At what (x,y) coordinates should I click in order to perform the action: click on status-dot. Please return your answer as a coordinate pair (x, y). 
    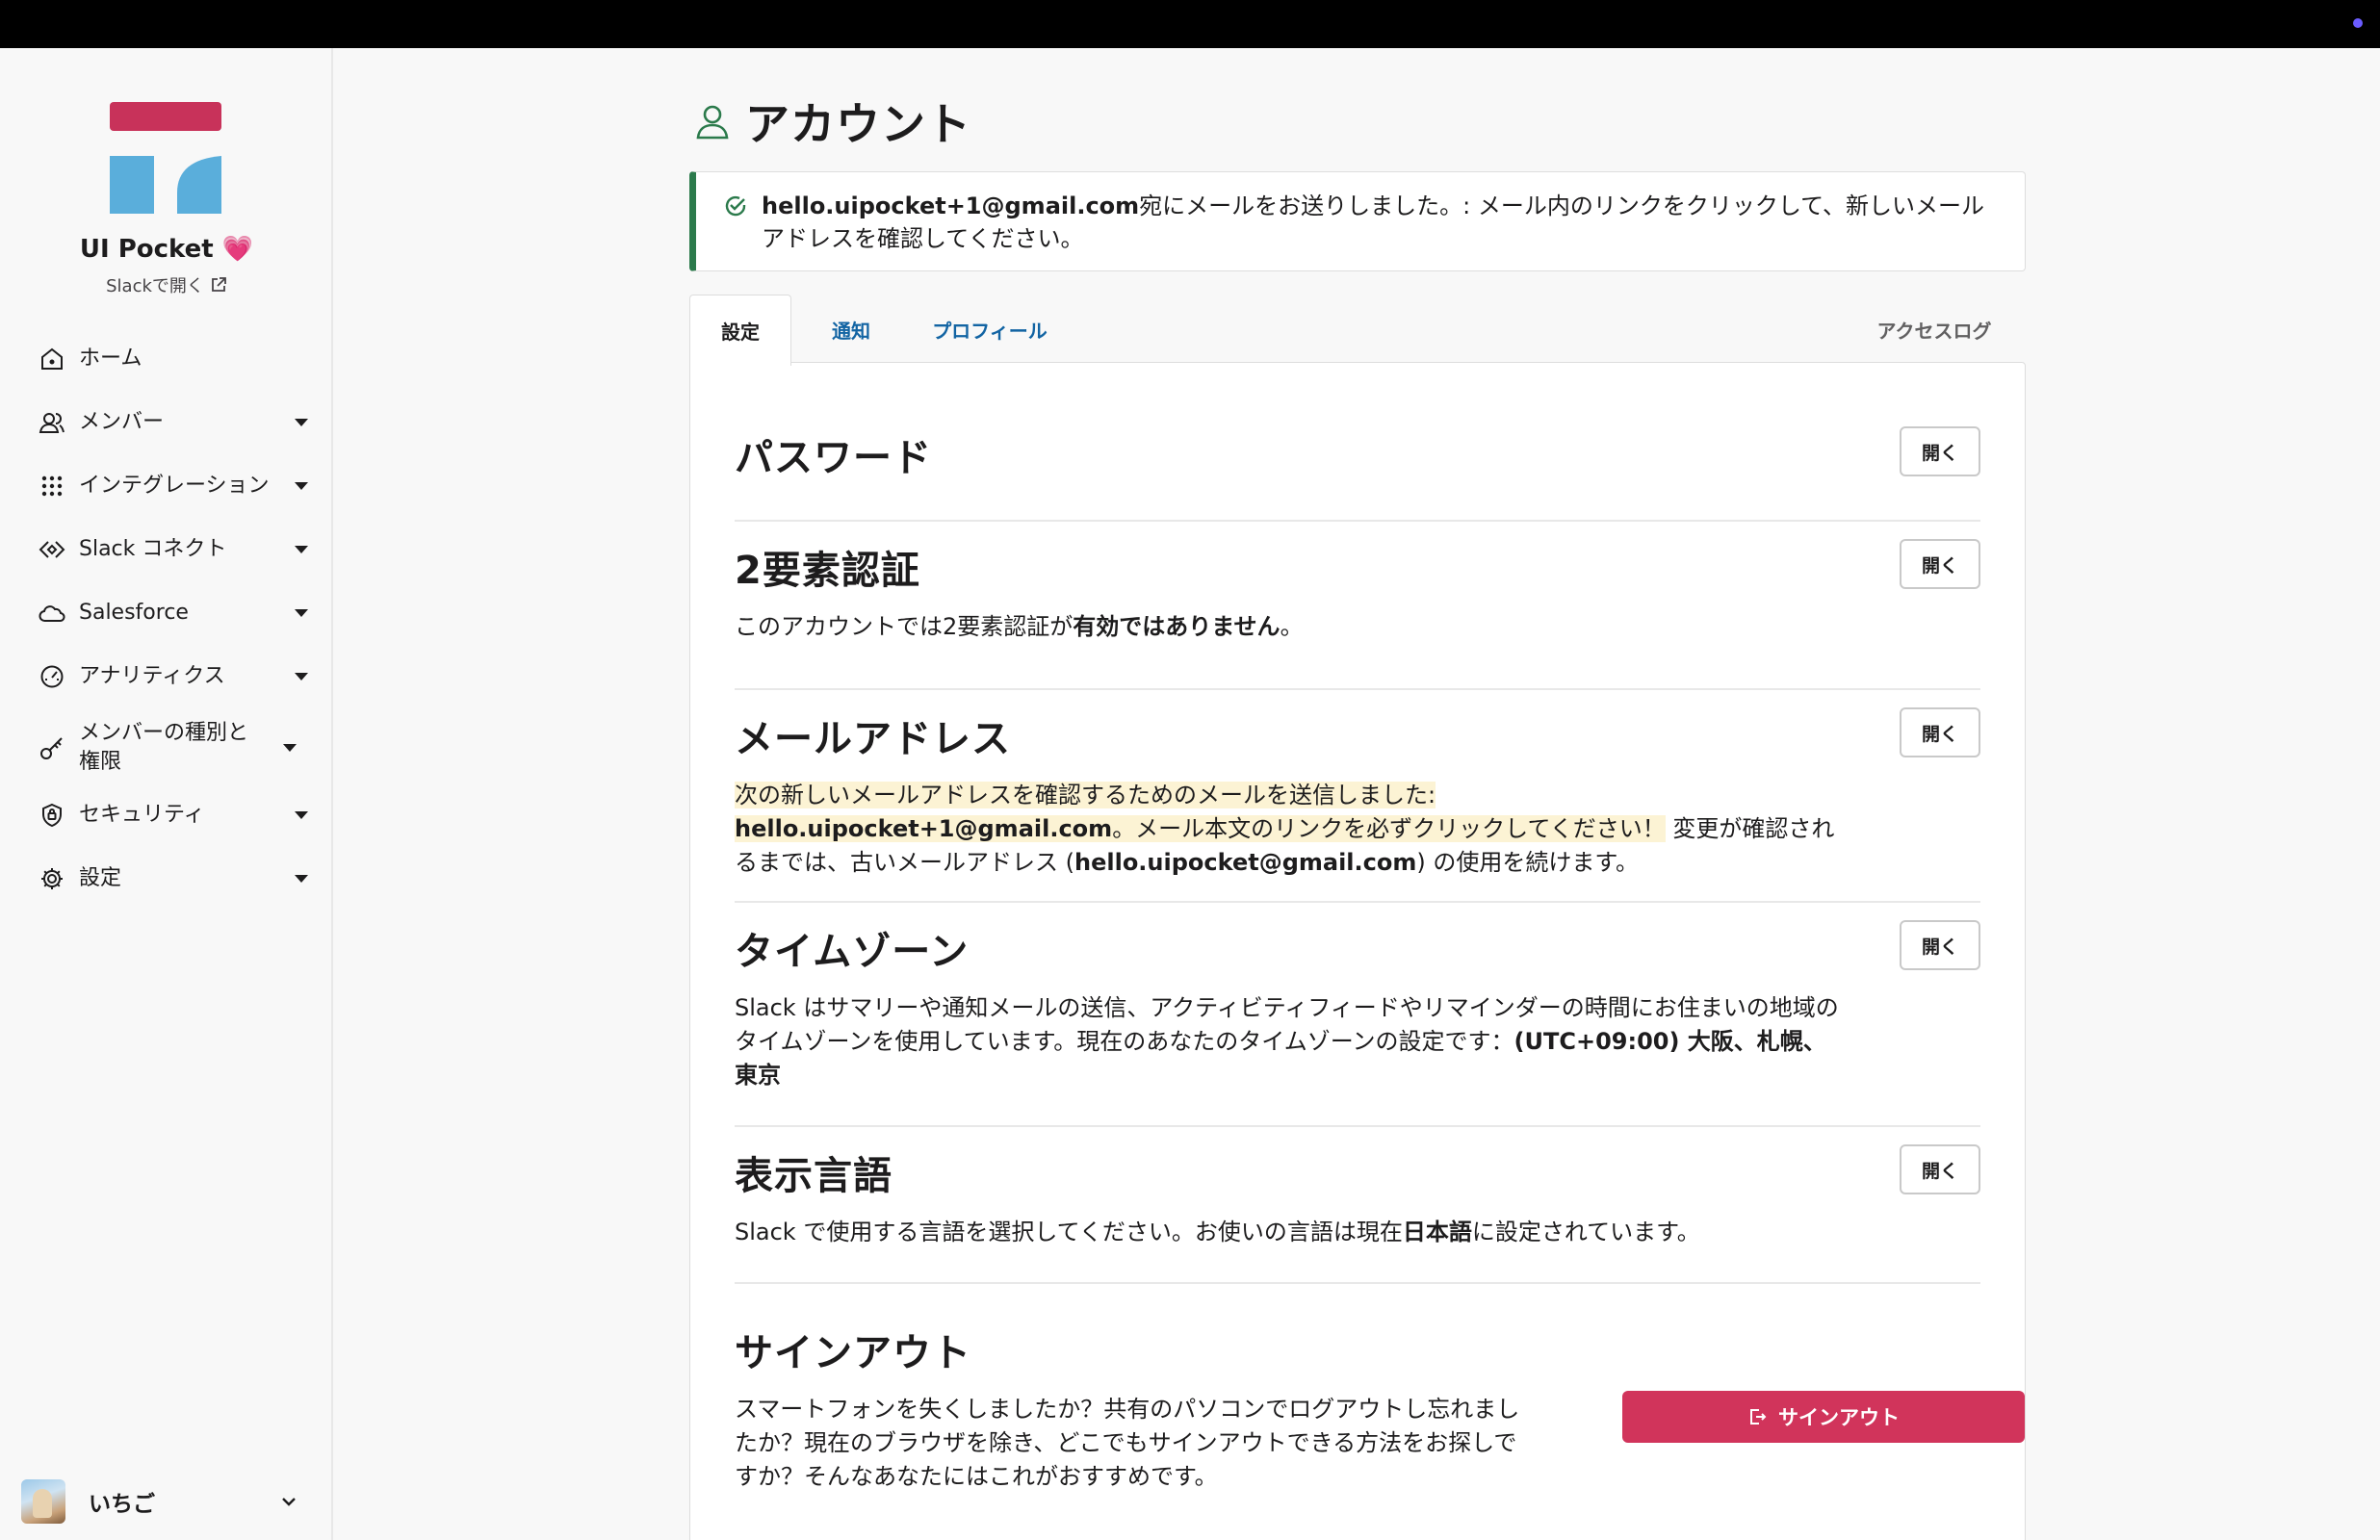
    Looking at the image, I should click on (2358, 23).